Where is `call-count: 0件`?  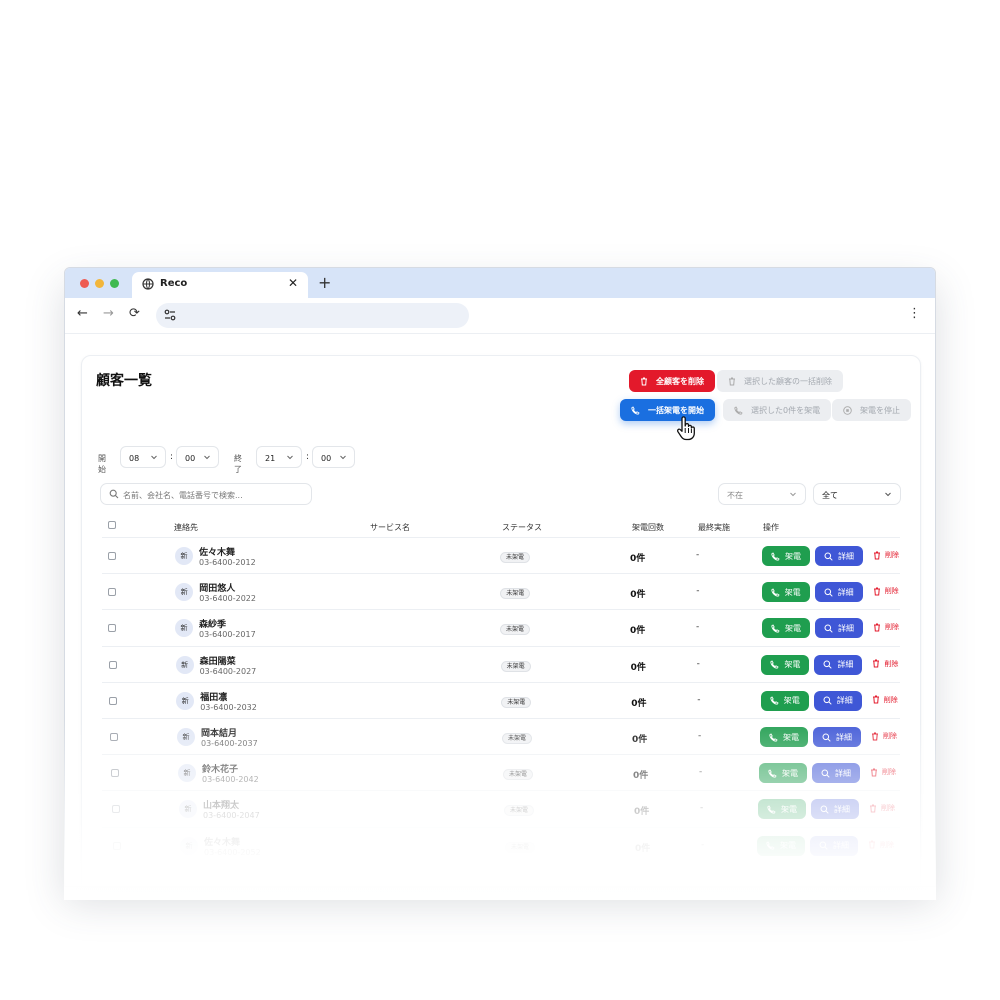
call-count: 0件 is located at coordinates (638, 559).